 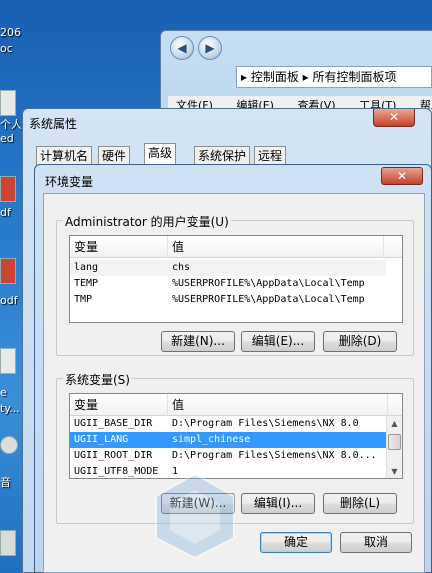 What do you see at coordinates (181, 267) in the screenshot?
I see `variable-value: chs` at bounding box center [181, 267].